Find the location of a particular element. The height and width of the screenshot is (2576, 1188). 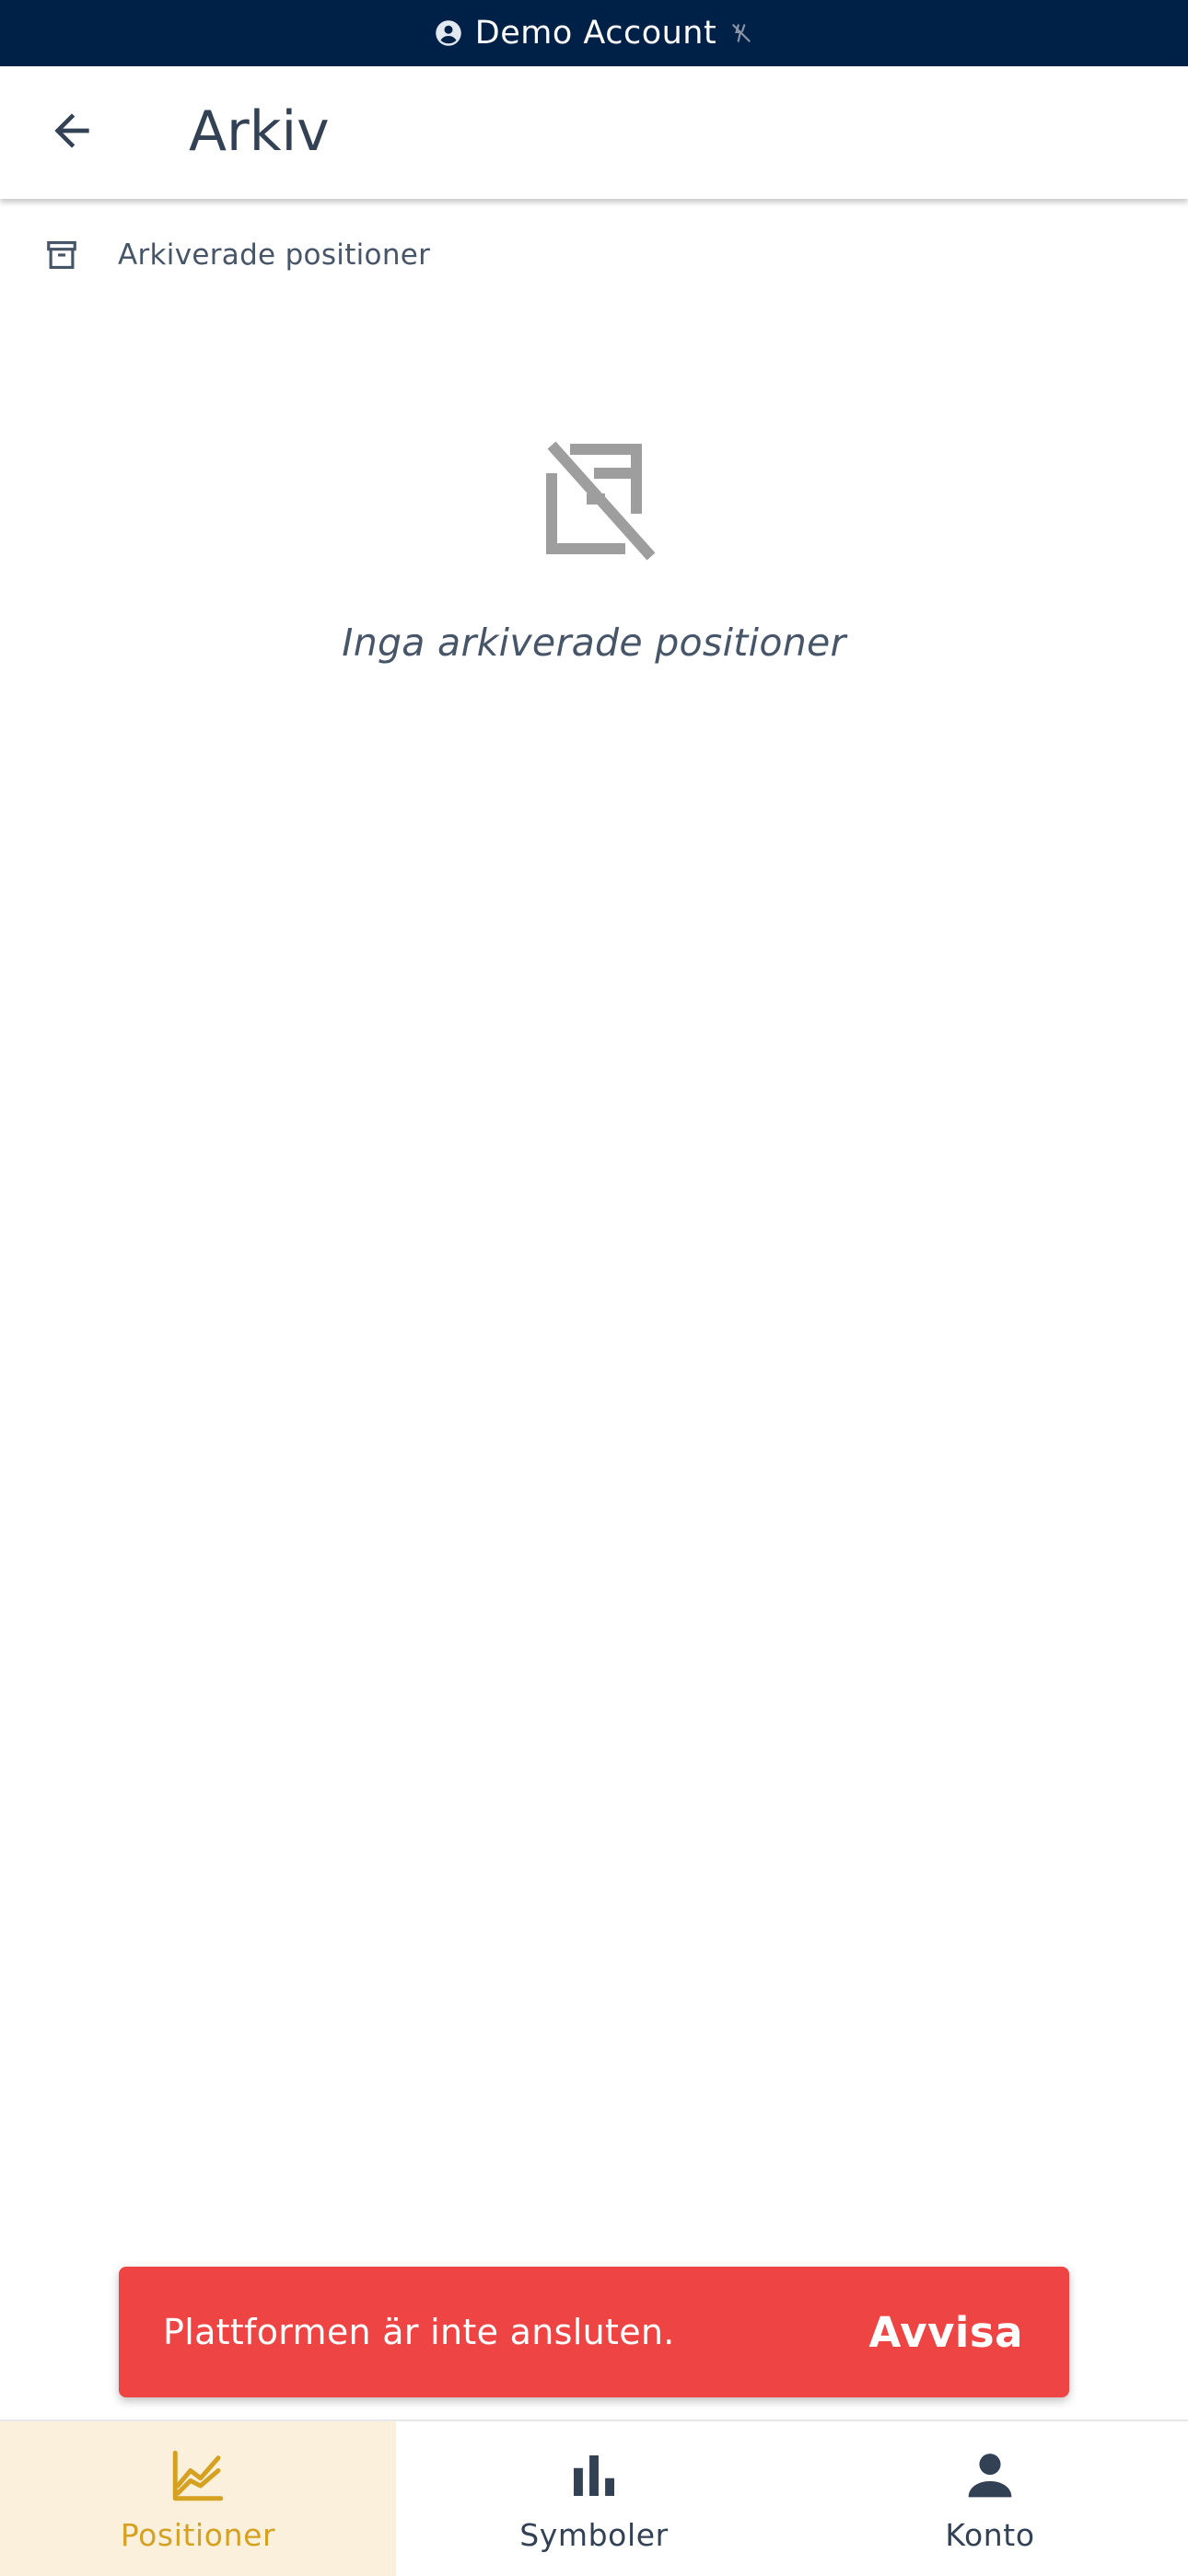

dismiss-button: Avvisa is located at coordinates (946, 2332).